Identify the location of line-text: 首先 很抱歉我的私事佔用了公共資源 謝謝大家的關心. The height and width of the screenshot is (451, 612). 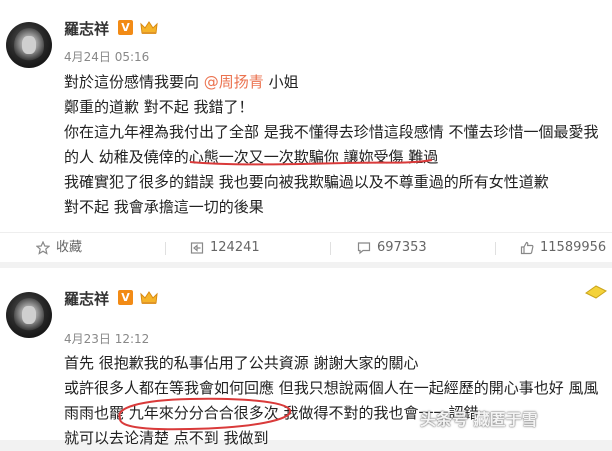
(241, 363).